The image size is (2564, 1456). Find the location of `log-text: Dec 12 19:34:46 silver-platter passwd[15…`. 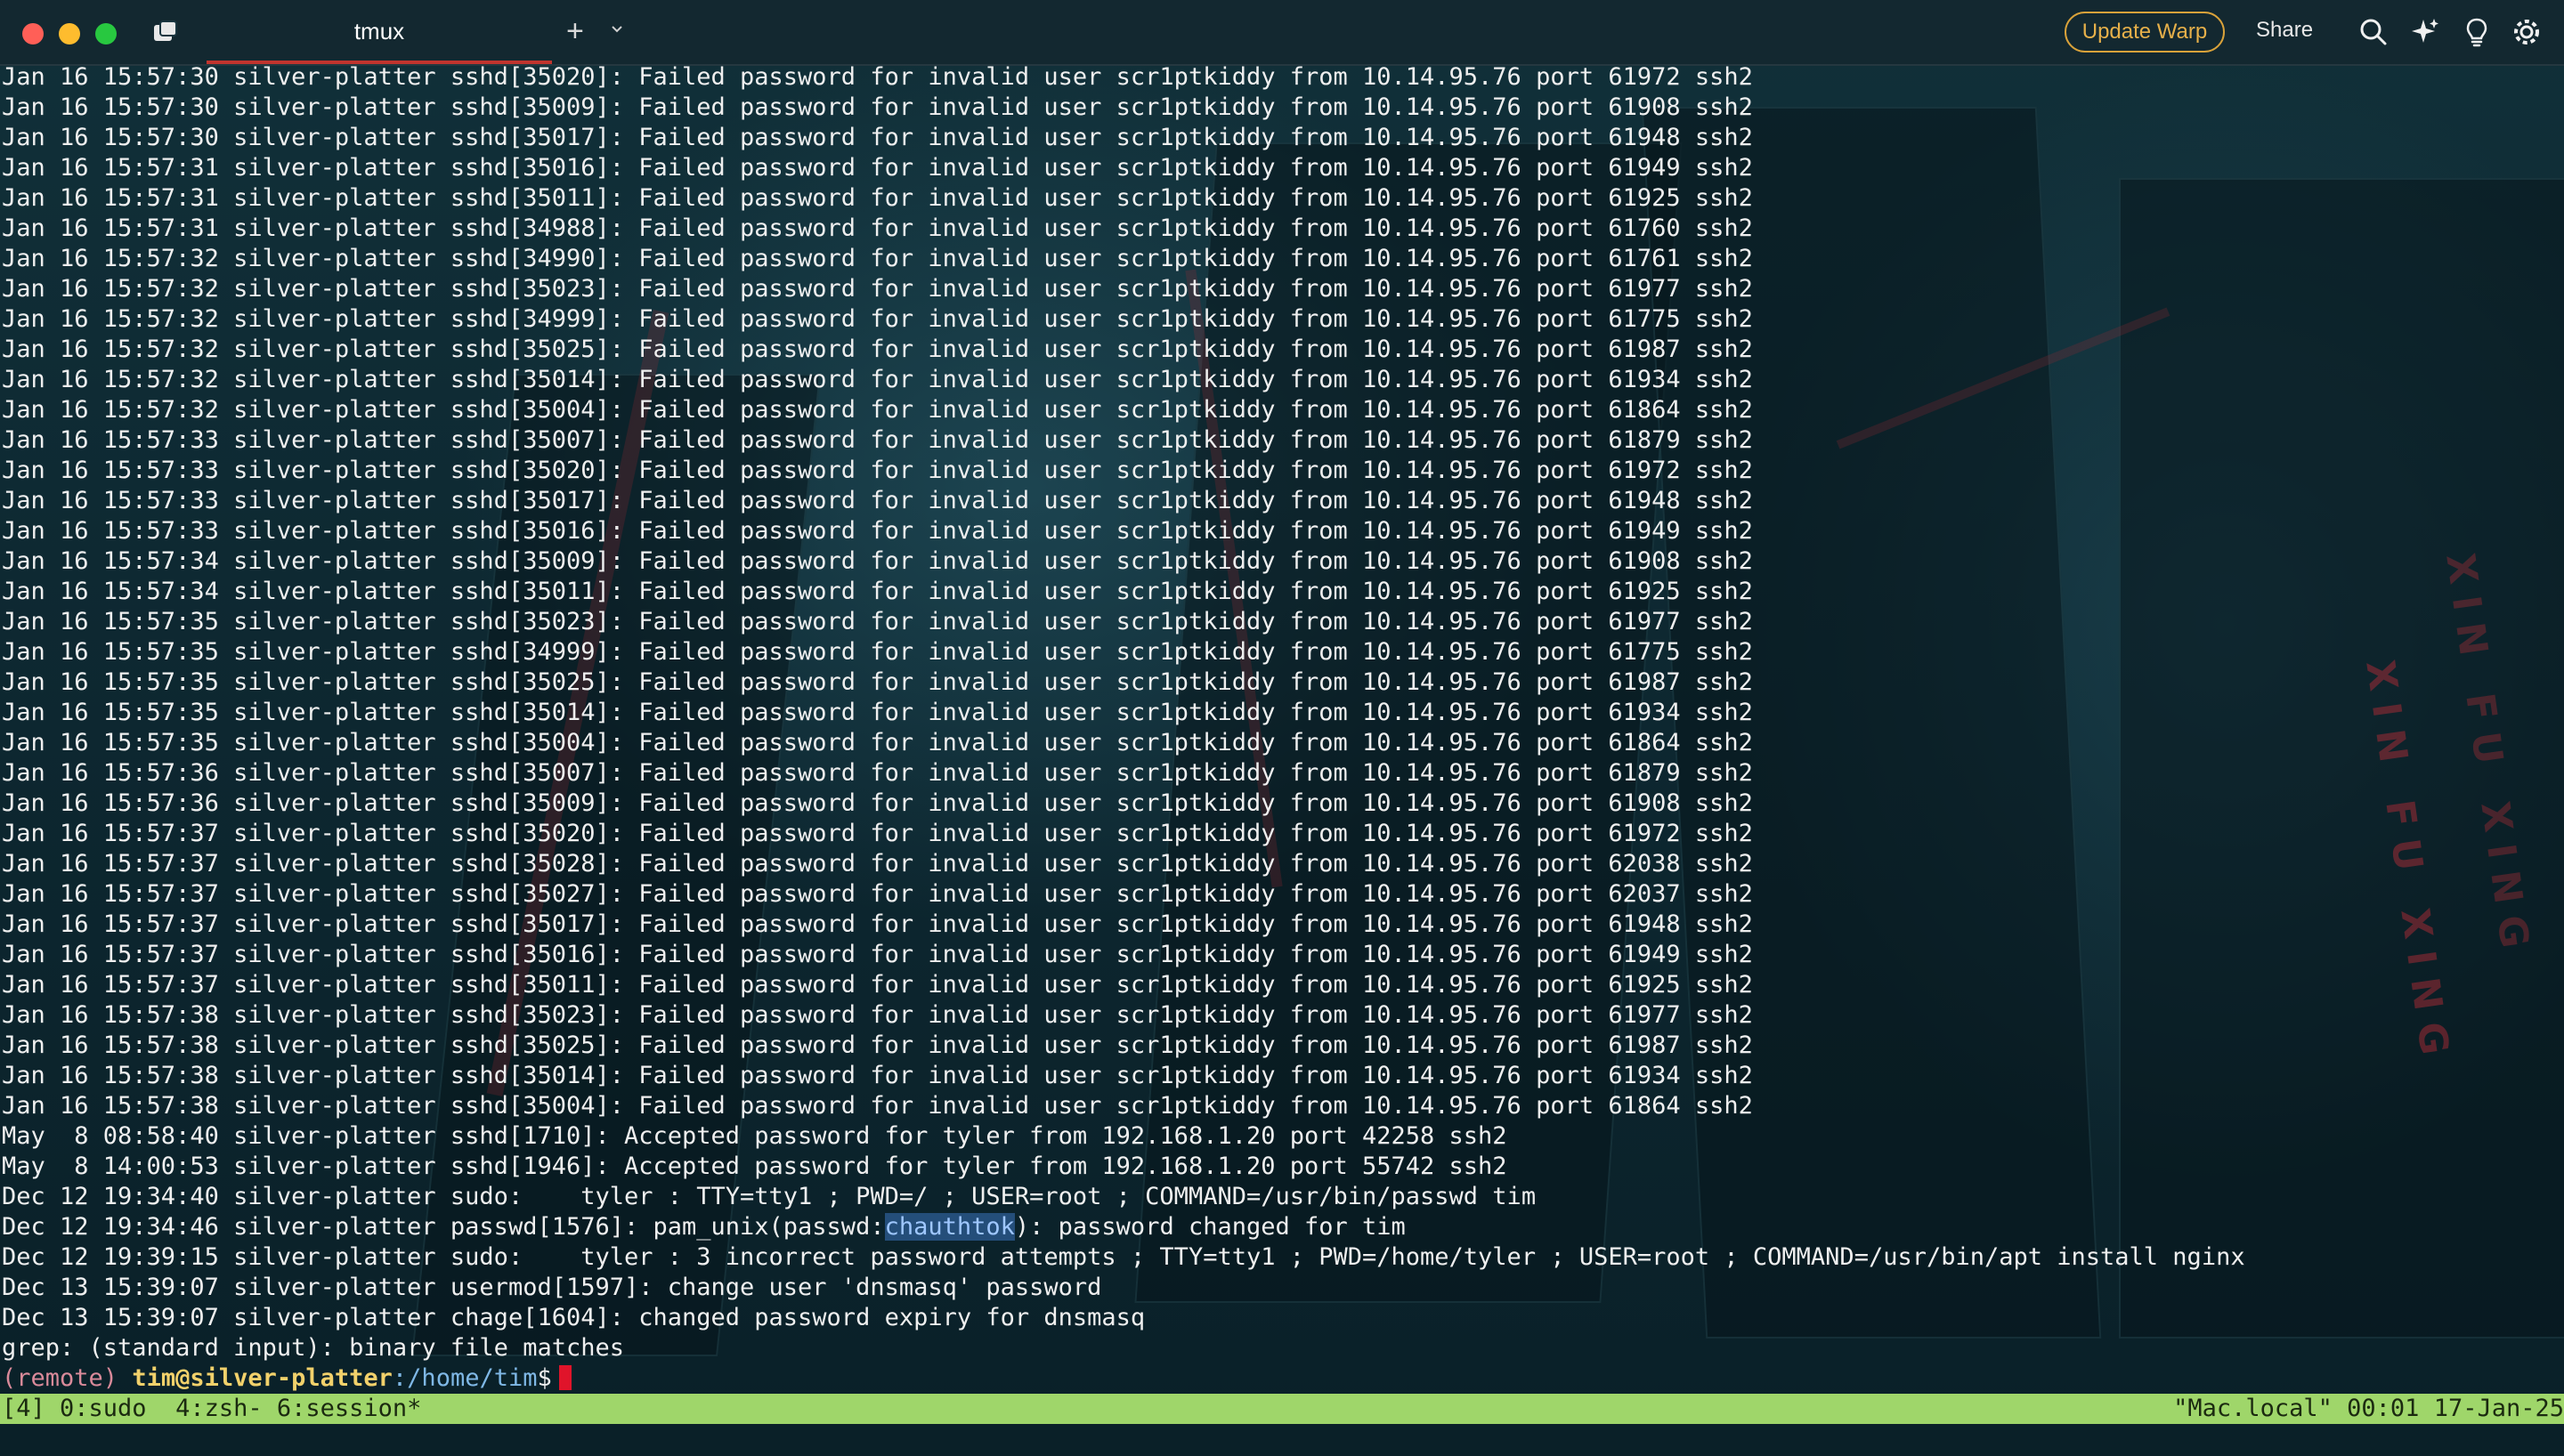

log-text: Dec 12 19:34:46 silver-platter passwd[15… is located at coordinates (443, 1227).